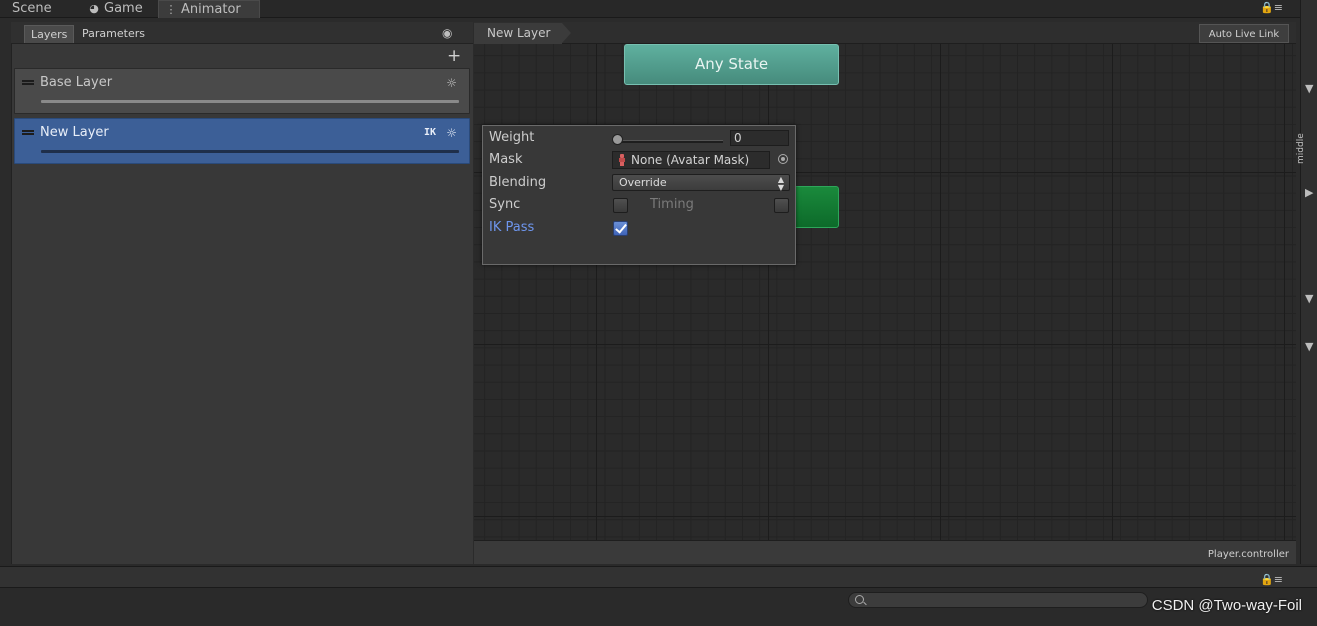 The width and height of the screenshot is (1317, 626). What do you see at coordinates (783, 159) in the screenshot?
I see `object-picker-icon` at bounding box center [783, 159].